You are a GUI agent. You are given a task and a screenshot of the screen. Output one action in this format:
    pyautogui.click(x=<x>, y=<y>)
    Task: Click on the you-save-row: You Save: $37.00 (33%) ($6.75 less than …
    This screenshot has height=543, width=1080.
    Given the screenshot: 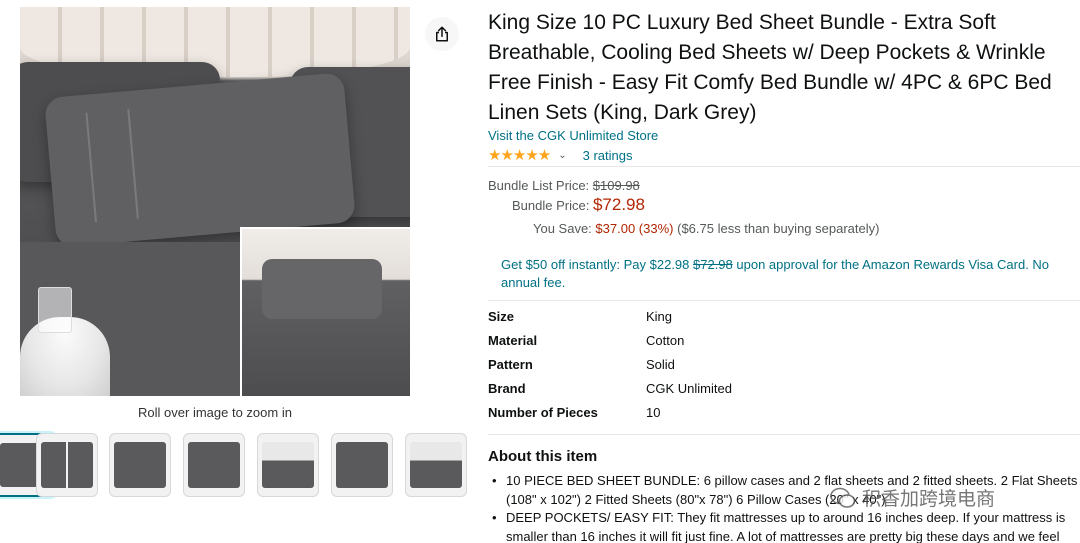 What is the action you would take?
    pyautogui.click(x=706, y=228)
    